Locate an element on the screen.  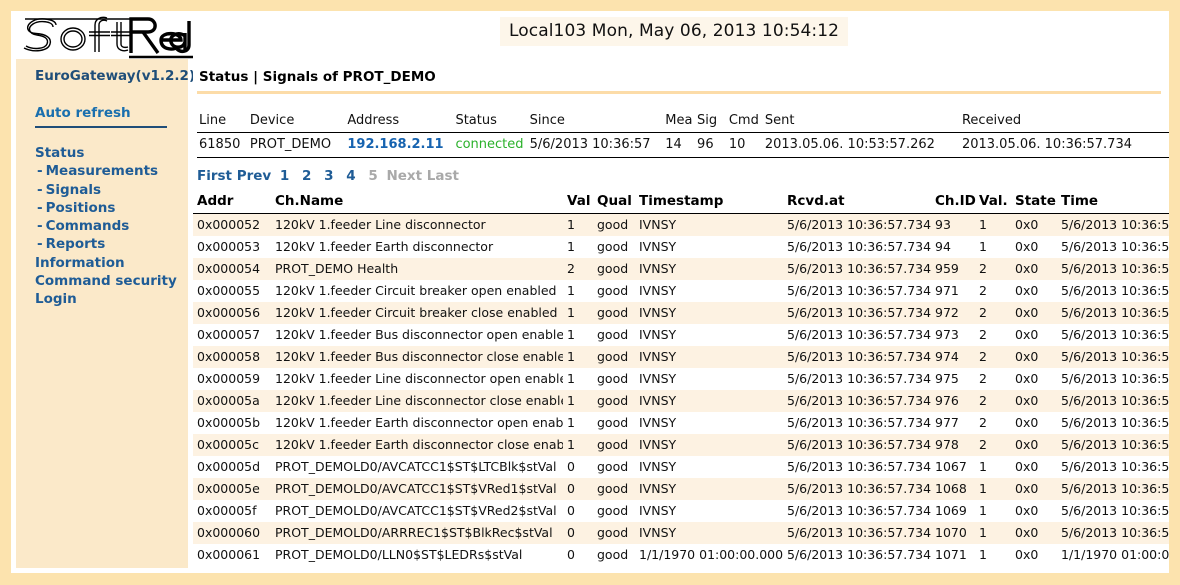
cell-val: 1 is located at coordinates (571, 334).